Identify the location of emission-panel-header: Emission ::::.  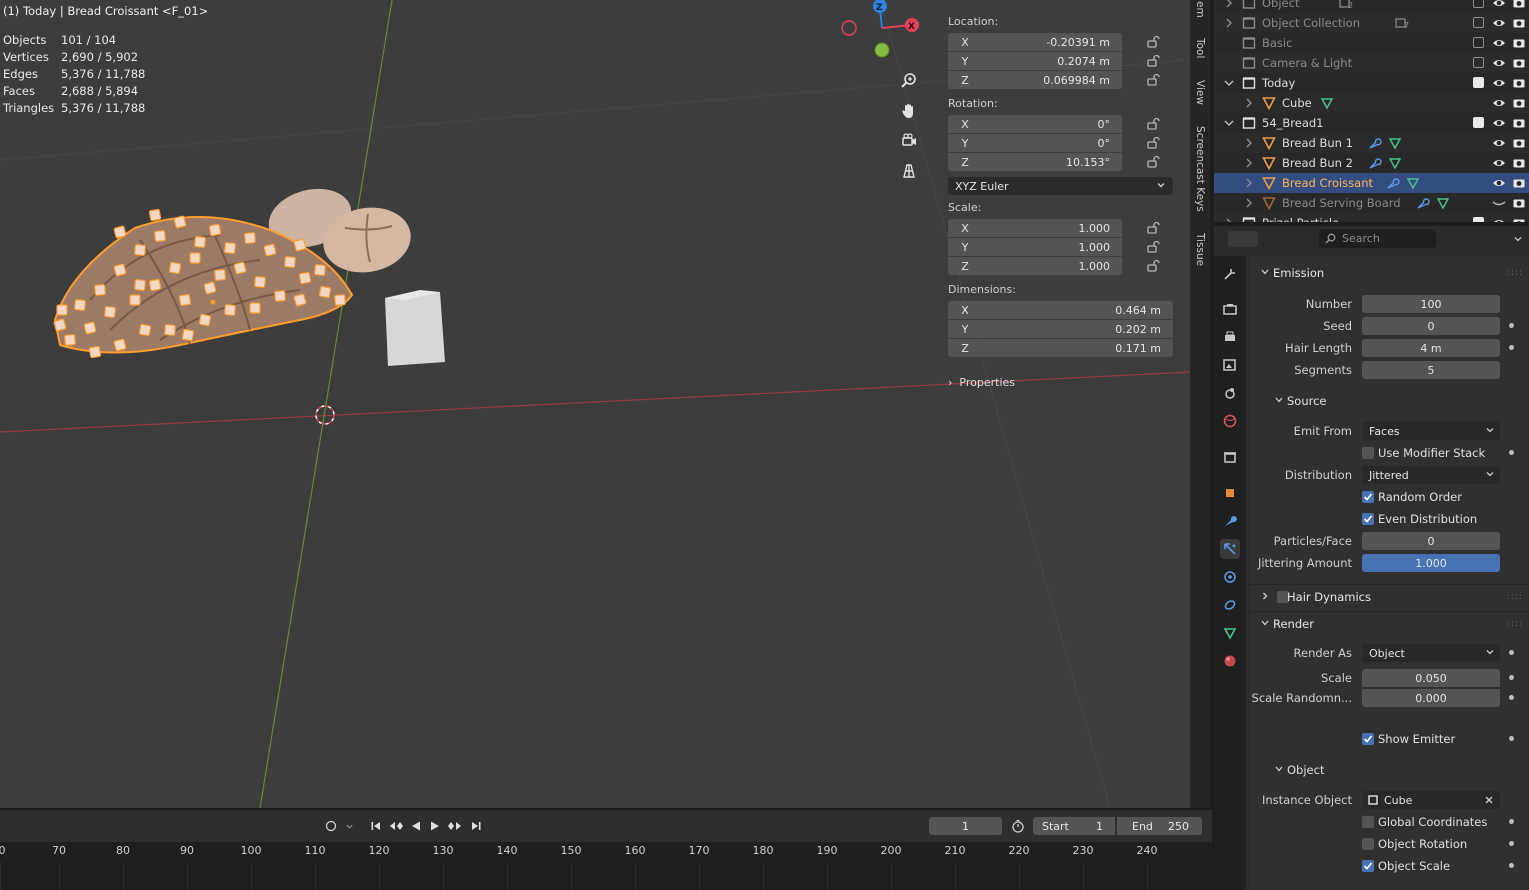
(1389, 273).